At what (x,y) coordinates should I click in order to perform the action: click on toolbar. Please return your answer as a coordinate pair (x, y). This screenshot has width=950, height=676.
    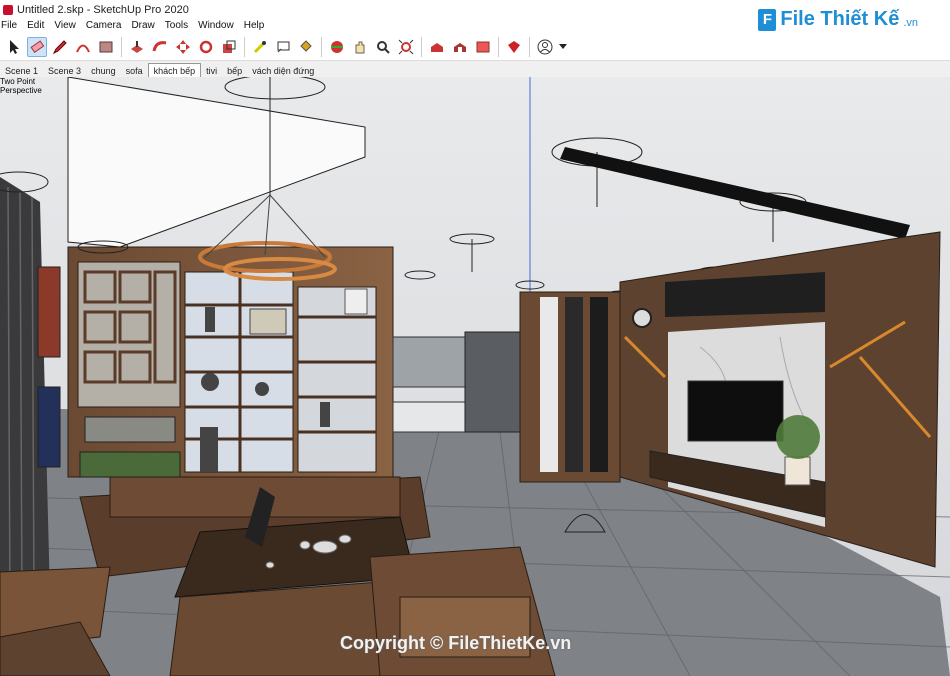
    Looking at the image, I should click on (475, 47).